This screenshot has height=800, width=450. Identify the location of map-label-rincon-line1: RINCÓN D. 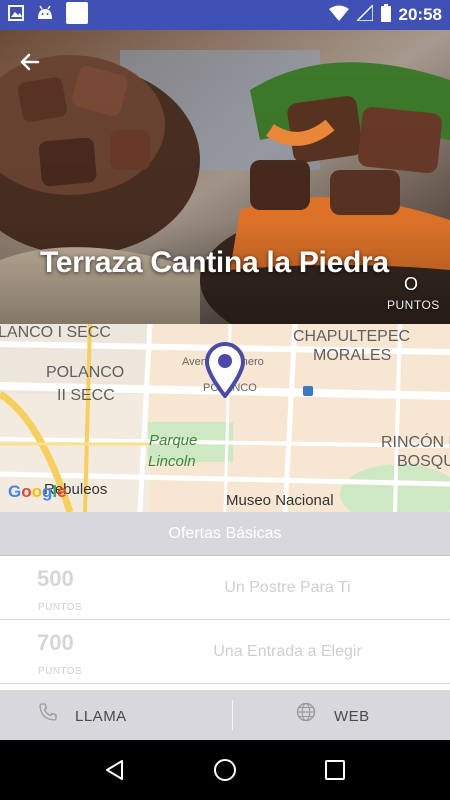
(415, 442).